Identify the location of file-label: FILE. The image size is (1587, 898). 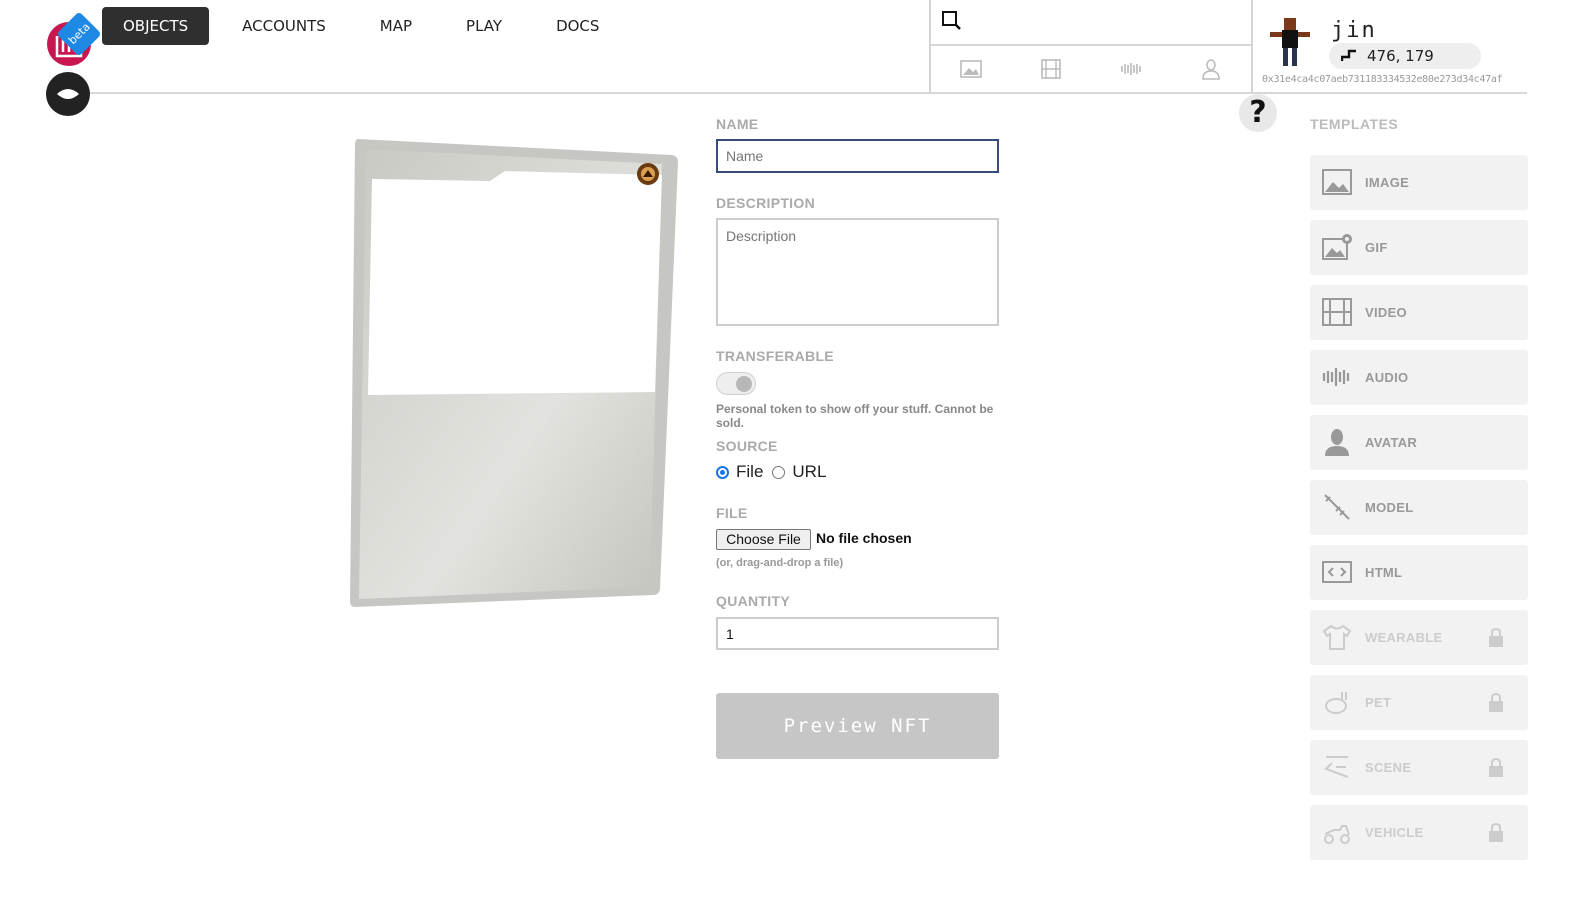
(732, 513).